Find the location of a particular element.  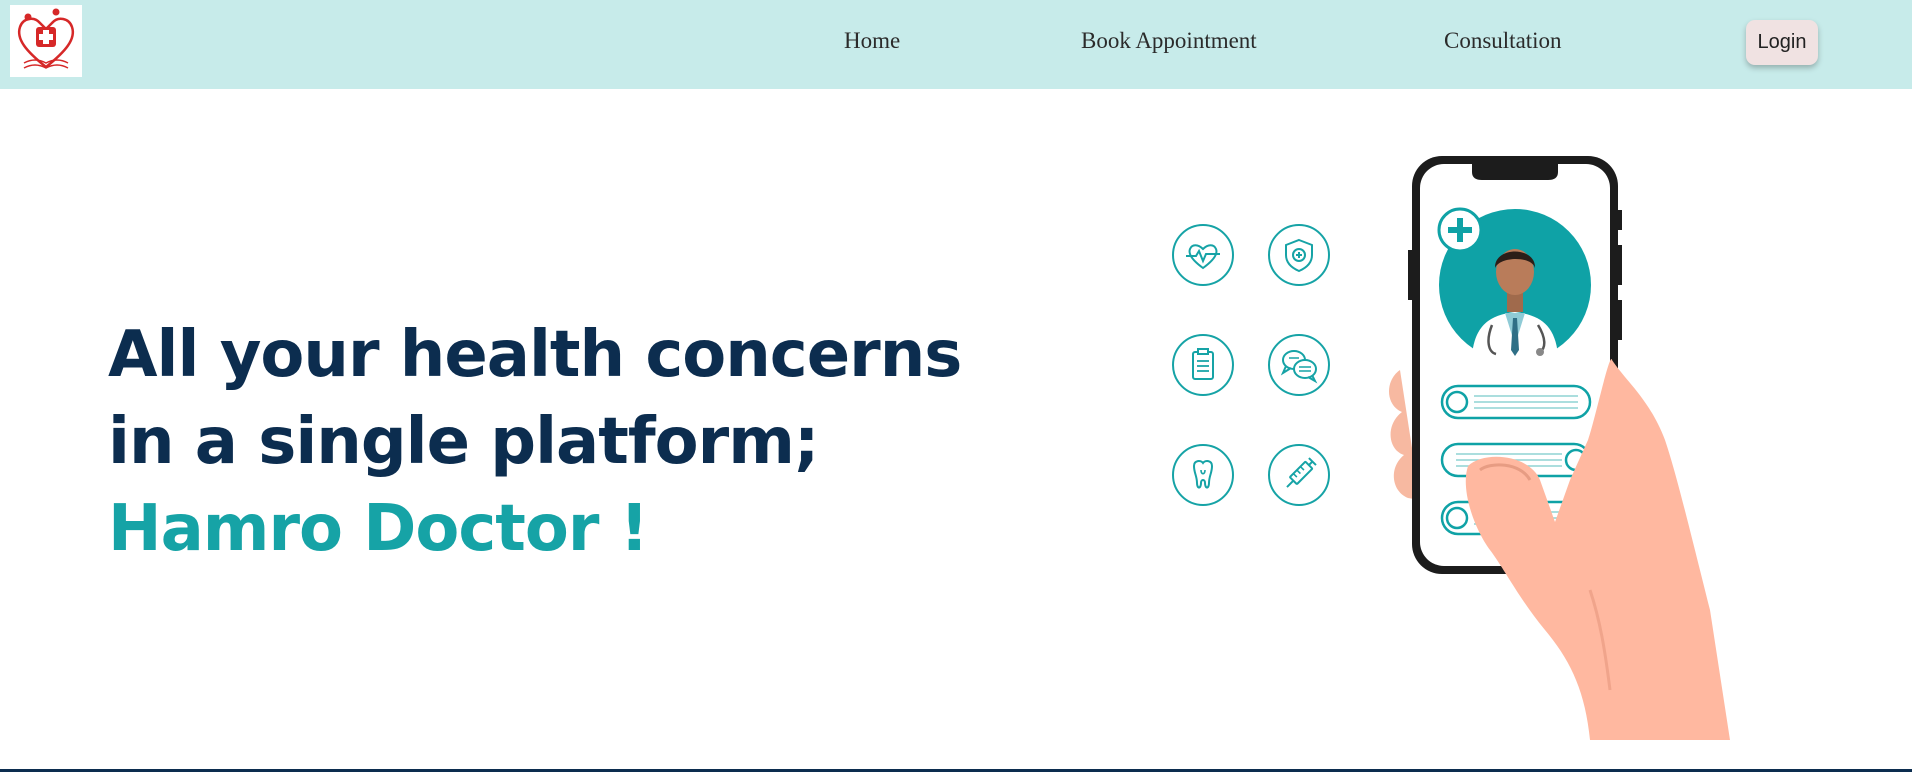

navbar: Home Book Appointment Consultation Login is located at coordinates (956, 44).